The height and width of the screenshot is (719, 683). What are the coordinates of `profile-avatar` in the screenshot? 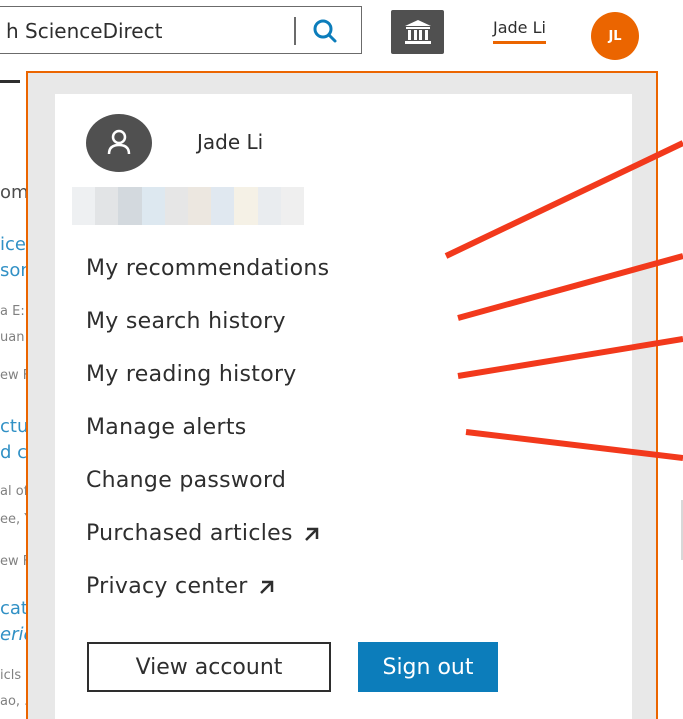 It's located at (119, 143).